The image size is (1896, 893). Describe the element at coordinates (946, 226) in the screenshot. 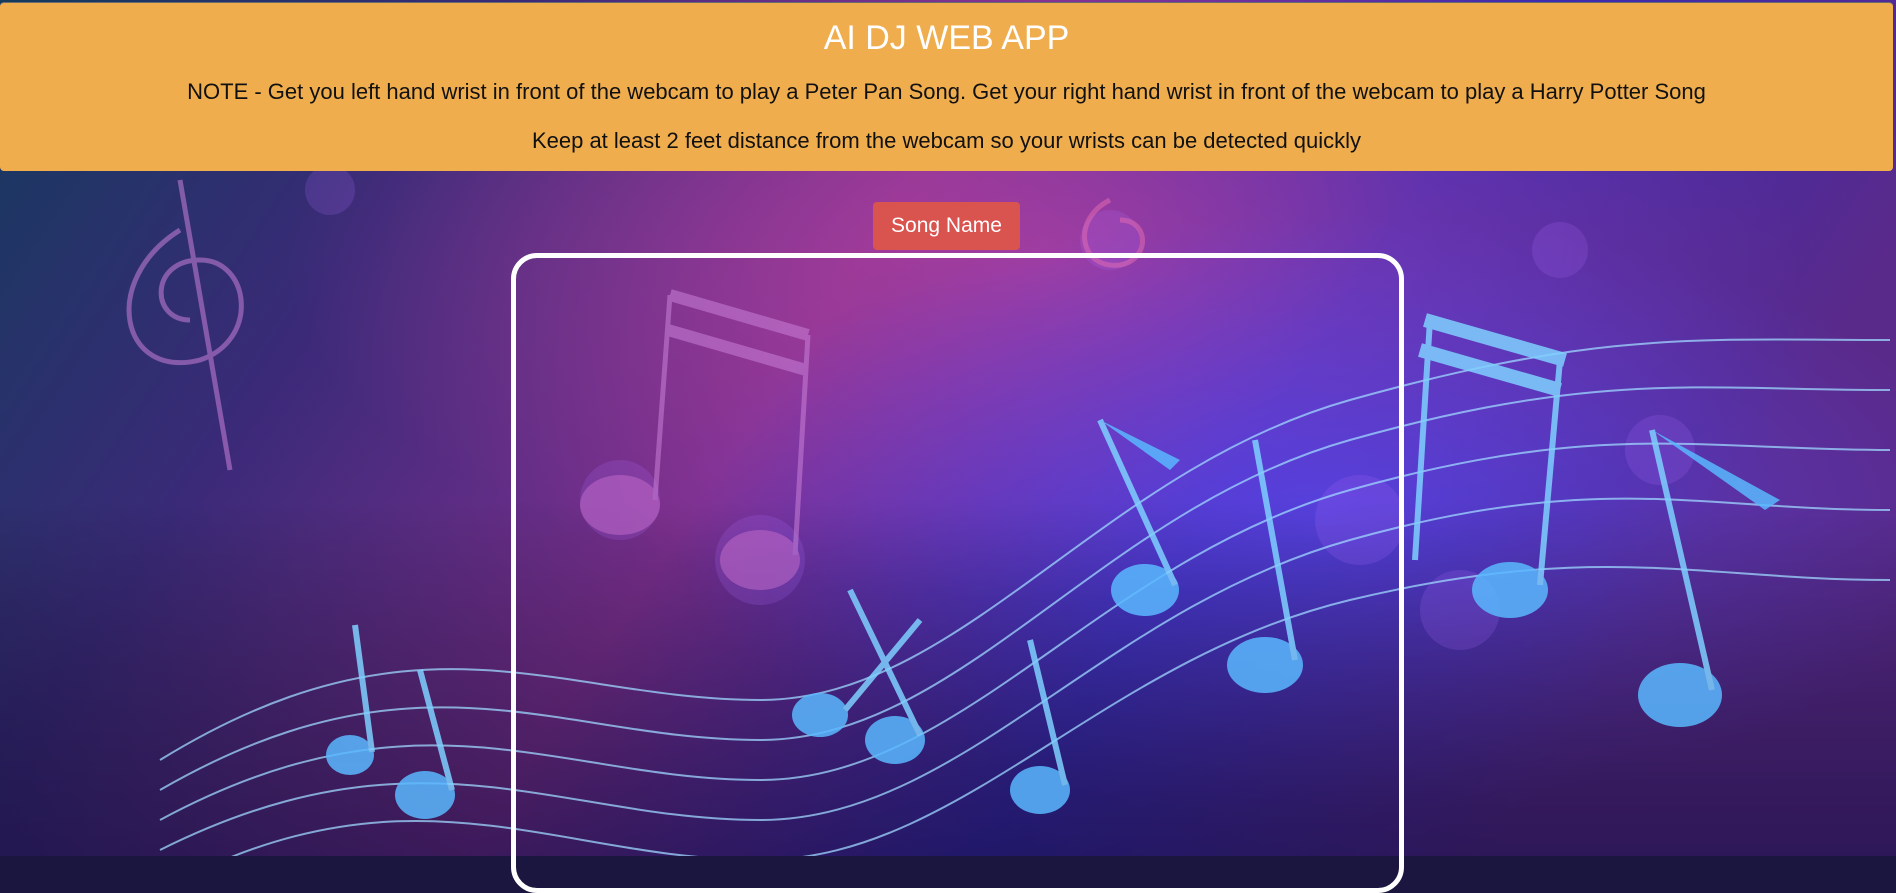

I see `song-name-button: Song Name` at that location.